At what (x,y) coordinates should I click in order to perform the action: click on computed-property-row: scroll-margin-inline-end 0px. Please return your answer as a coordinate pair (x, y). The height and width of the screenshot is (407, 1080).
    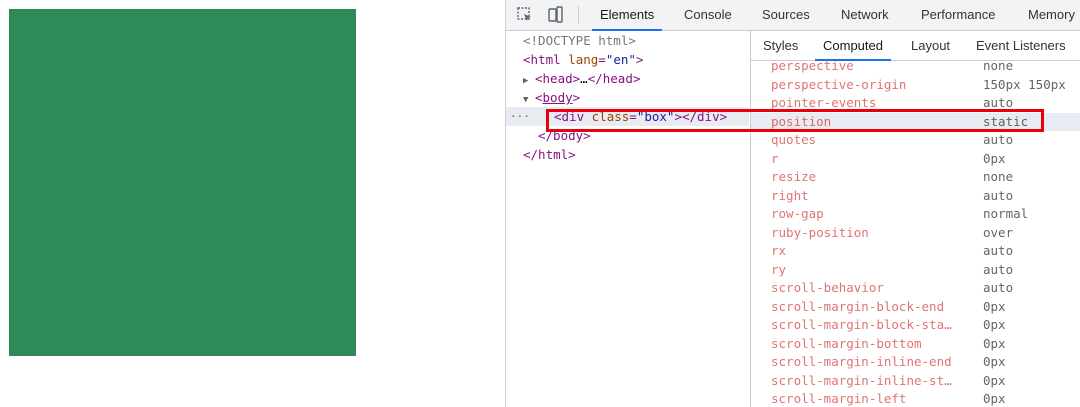
    Looking at the image, I should click on (915, 362).